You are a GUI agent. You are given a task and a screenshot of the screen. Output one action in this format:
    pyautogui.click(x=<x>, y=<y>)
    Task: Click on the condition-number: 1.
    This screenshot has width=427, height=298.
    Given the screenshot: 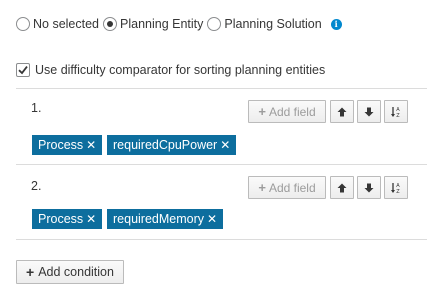 What is the action you would take?
    pyautogui.click(x=36, y=108)
    